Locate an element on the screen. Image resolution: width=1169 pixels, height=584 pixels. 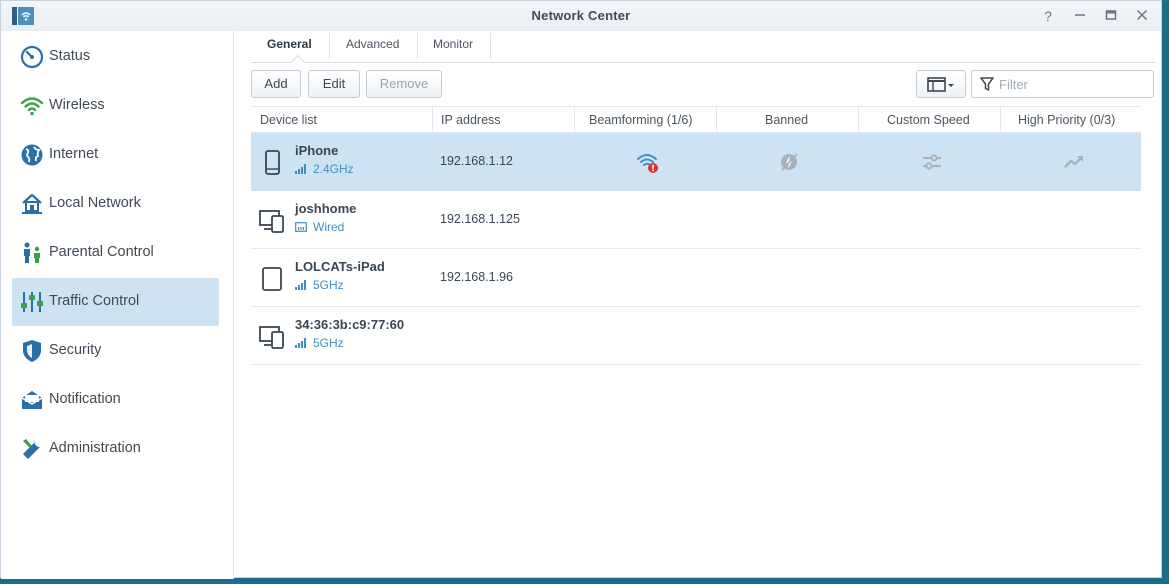
sidebar-item-label: Local Network is located at coordinates (95, 203).